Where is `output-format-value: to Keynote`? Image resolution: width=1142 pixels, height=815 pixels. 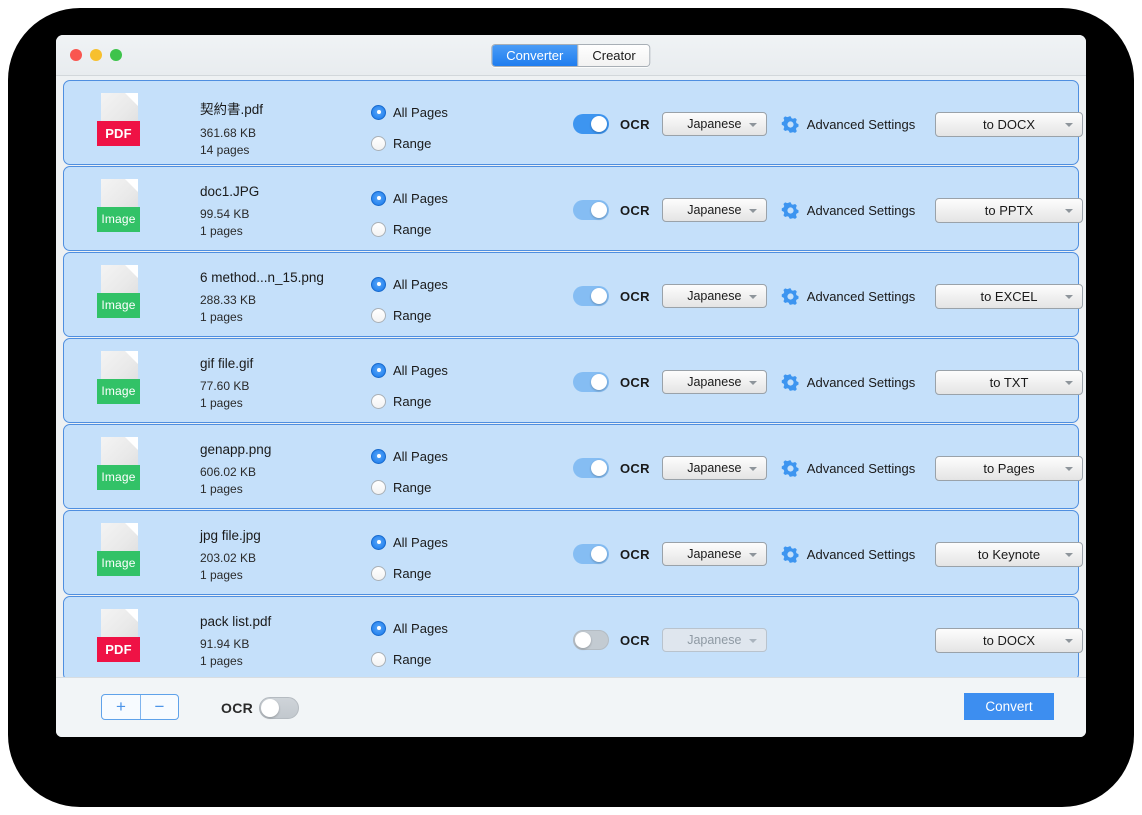 output-format-value: to Keynote is located at coordinates (1009, 554).